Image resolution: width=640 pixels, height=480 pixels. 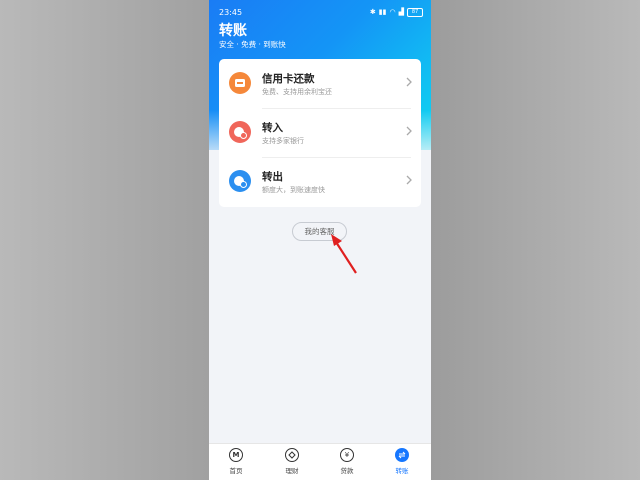 I want to click on tab-label: 转账, so click(x=402, y=471).